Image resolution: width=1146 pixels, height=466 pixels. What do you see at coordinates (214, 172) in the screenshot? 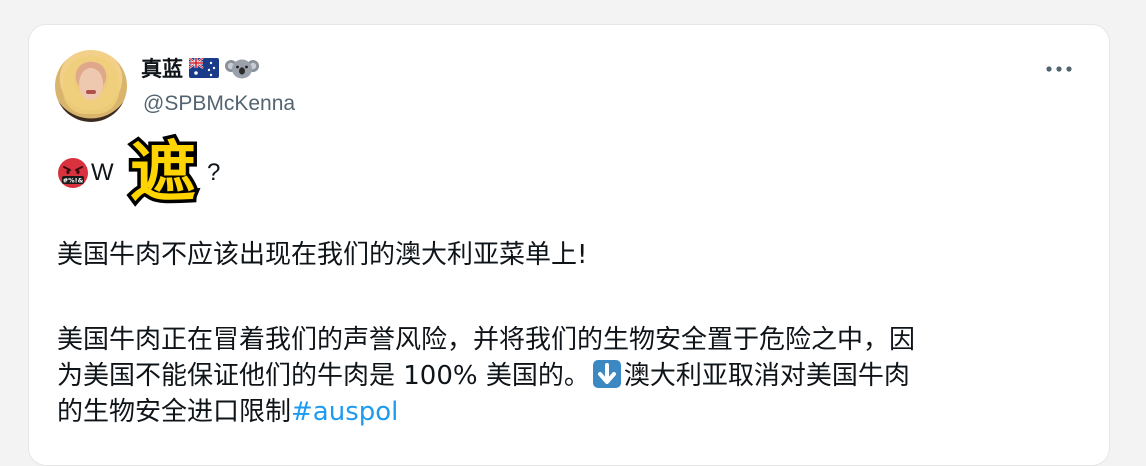
I see `tweet-first-line-tail: ?` at bounding box center [214, 172].